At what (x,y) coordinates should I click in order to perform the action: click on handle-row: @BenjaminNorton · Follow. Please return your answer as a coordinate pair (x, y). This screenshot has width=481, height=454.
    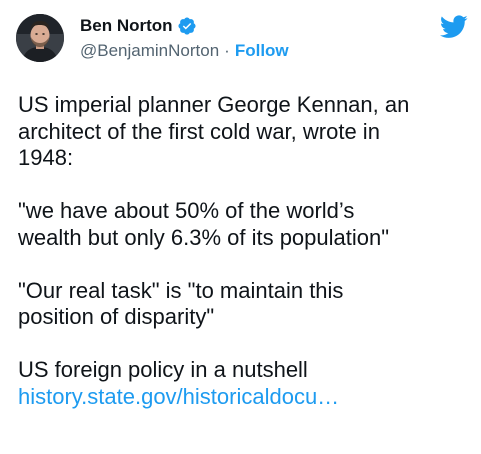
    Looking at the image, I should click on (184, 51).